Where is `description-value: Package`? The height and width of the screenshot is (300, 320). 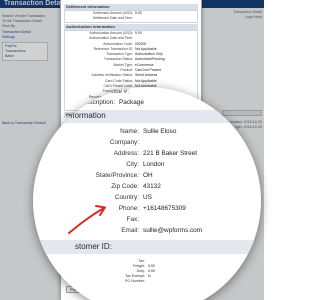
description-value: Package is located at coordinates (131, 102).